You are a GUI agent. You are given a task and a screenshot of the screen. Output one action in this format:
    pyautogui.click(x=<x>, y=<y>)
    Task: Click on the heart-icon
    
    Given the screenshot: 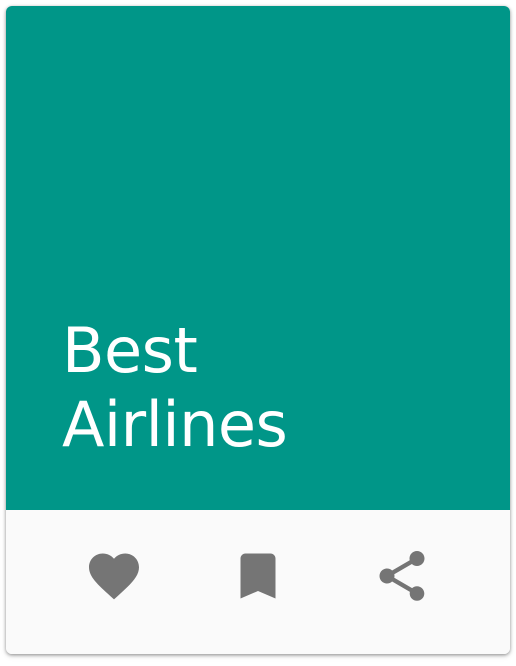 What is the action you would take?
    pyautogui.click(x=114, y=576)
    